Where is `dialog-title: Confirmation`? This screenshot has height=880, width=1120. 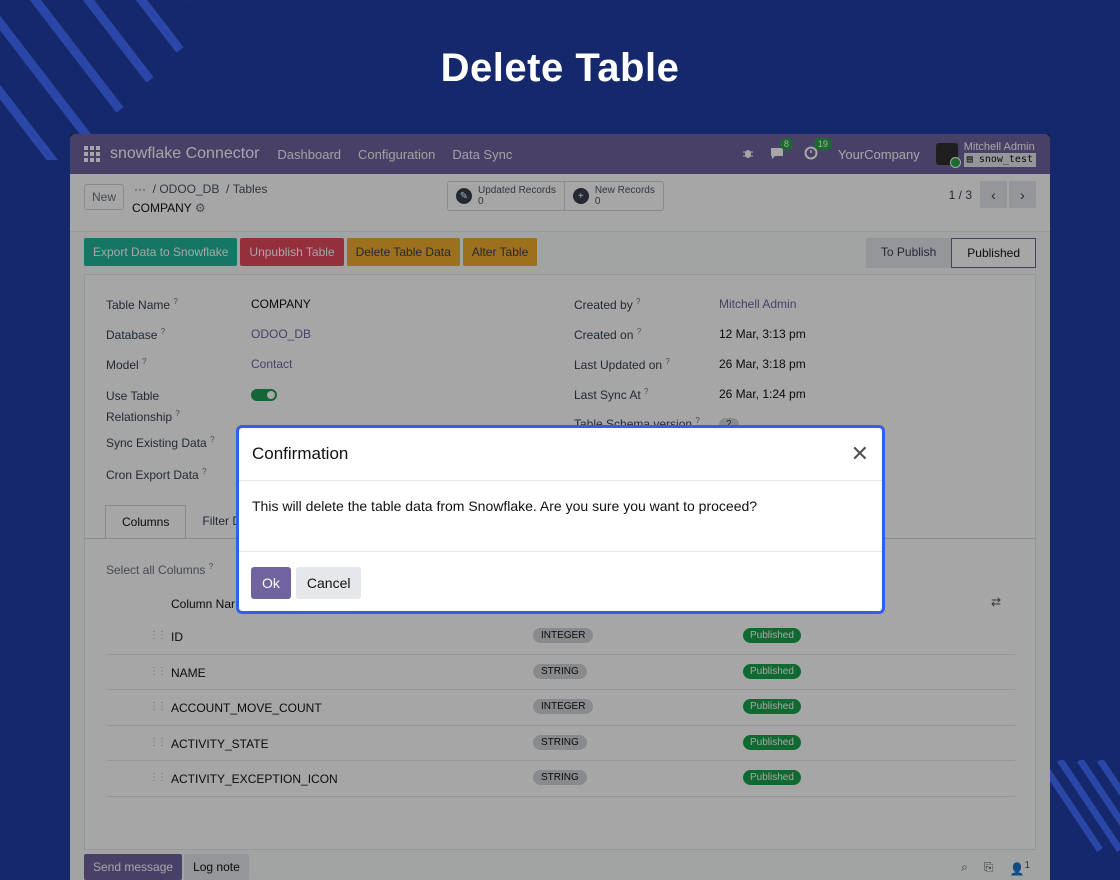
dialog-title: Confirmation is located at coordinates (300, 453).